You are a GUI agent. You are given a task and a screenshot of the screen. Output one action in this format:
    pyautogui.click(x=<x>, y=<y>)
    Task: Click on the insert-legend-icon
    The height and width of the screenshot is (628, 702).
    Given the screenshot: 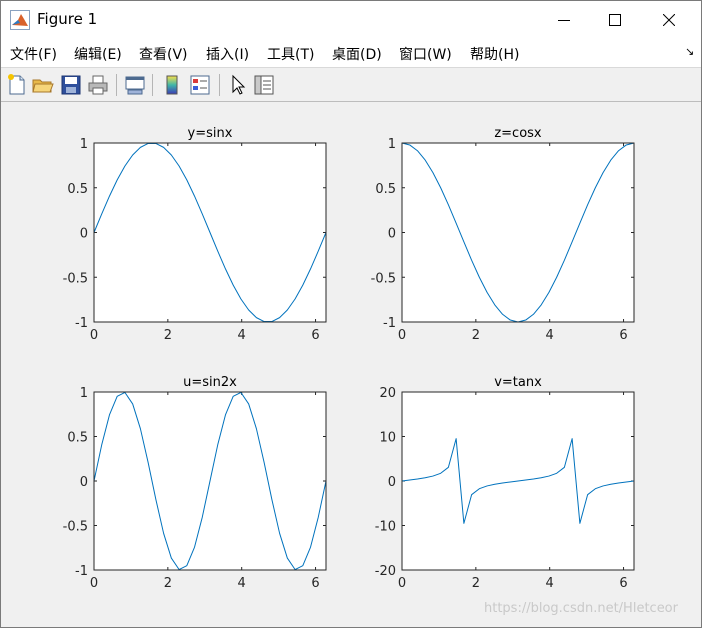 What is the action you would take?
    pyautogui.click(x=200, y=85)
    